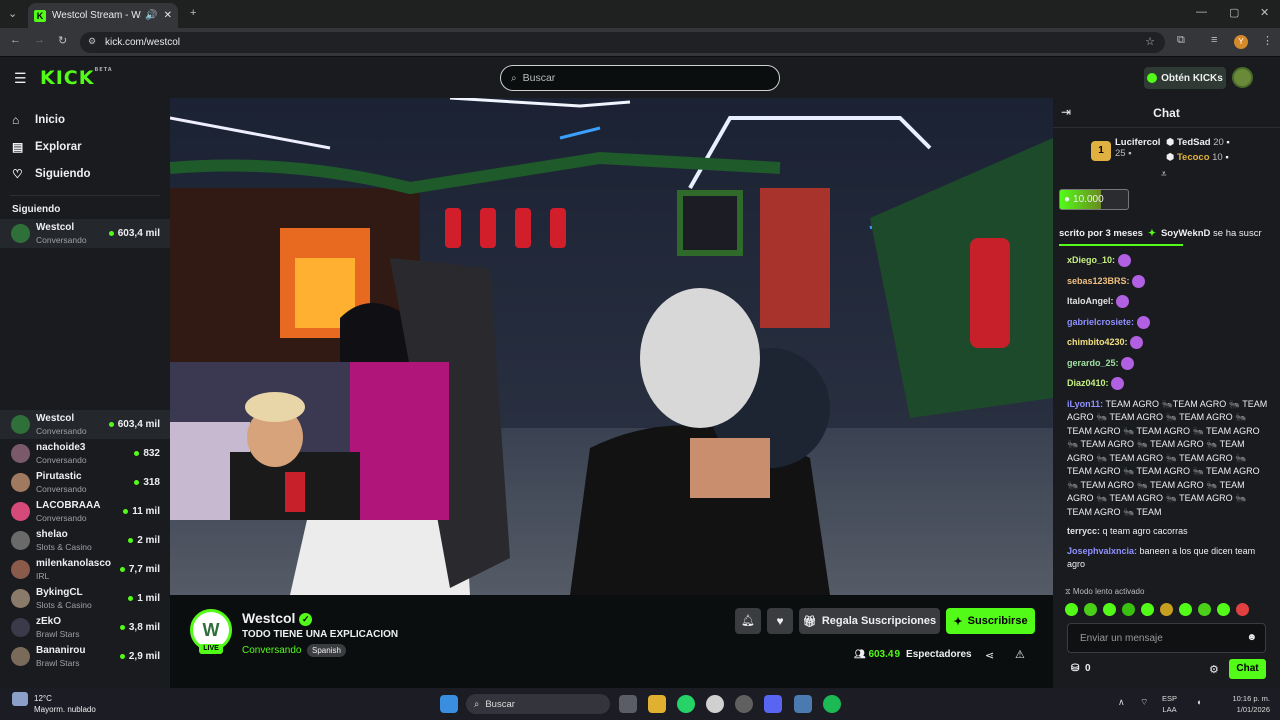  I want to click on restore-icon: ▢, so click(1234, 12).